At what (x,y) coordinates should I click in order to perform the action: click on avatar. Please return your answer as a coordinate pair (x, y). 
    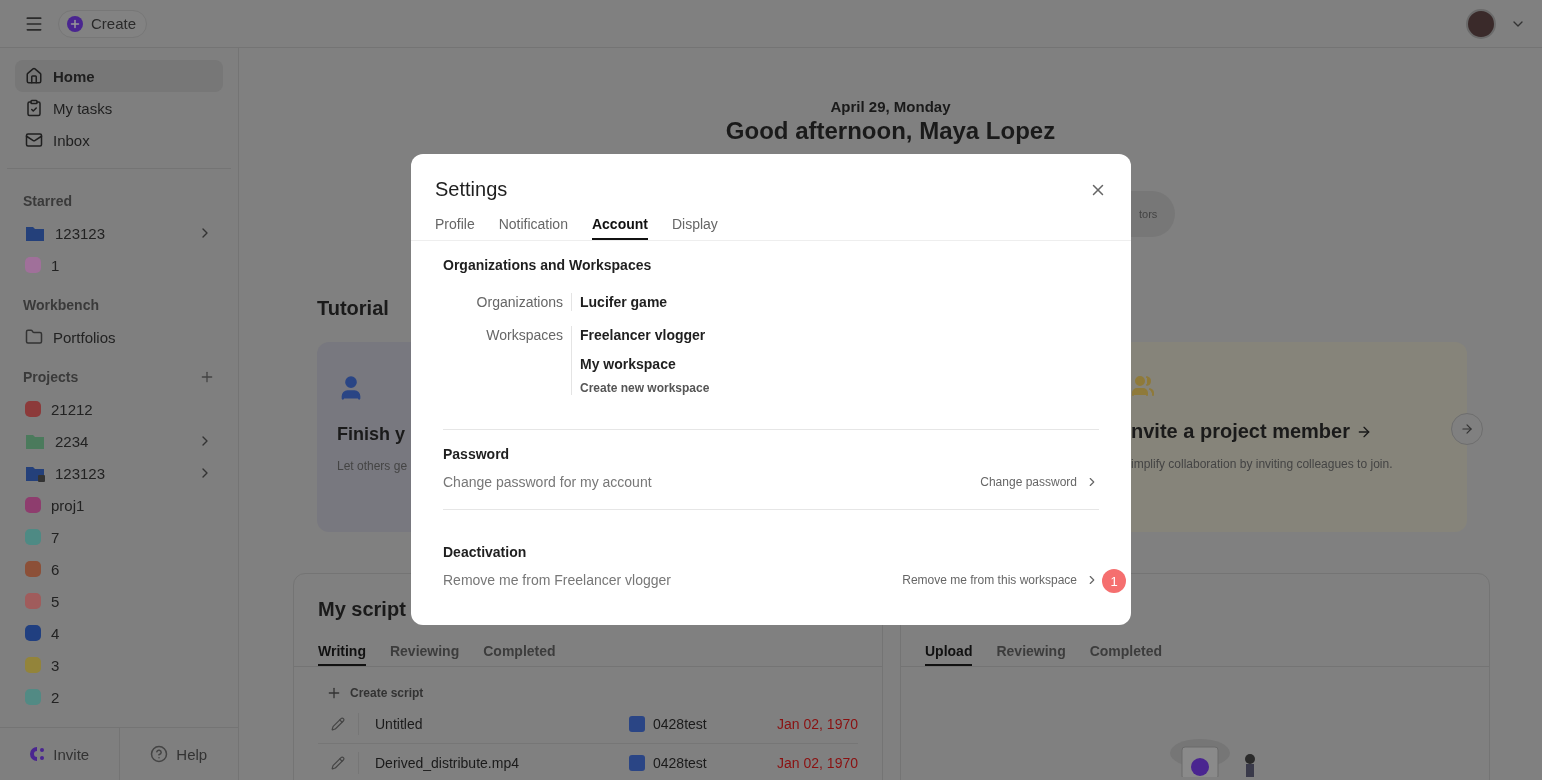
    Looking at the image, I should click on (1481, 23).